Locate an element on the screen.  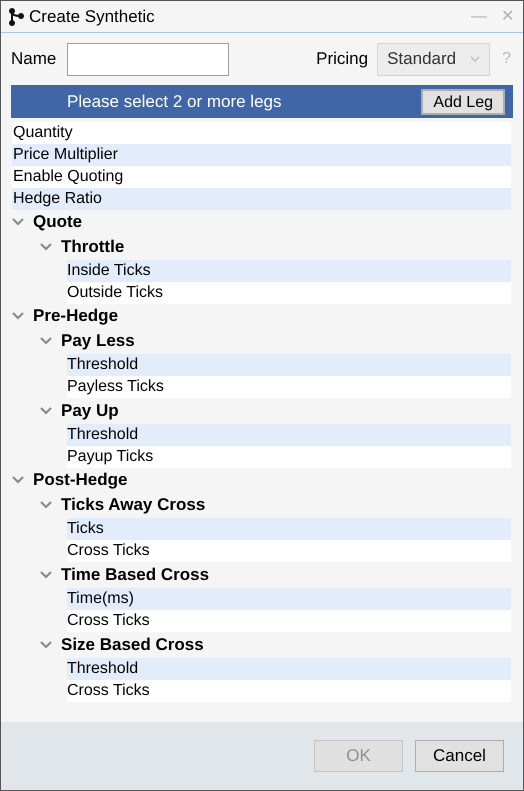
group-heading: Pre-Hedge is located at coordinates (75, 316).